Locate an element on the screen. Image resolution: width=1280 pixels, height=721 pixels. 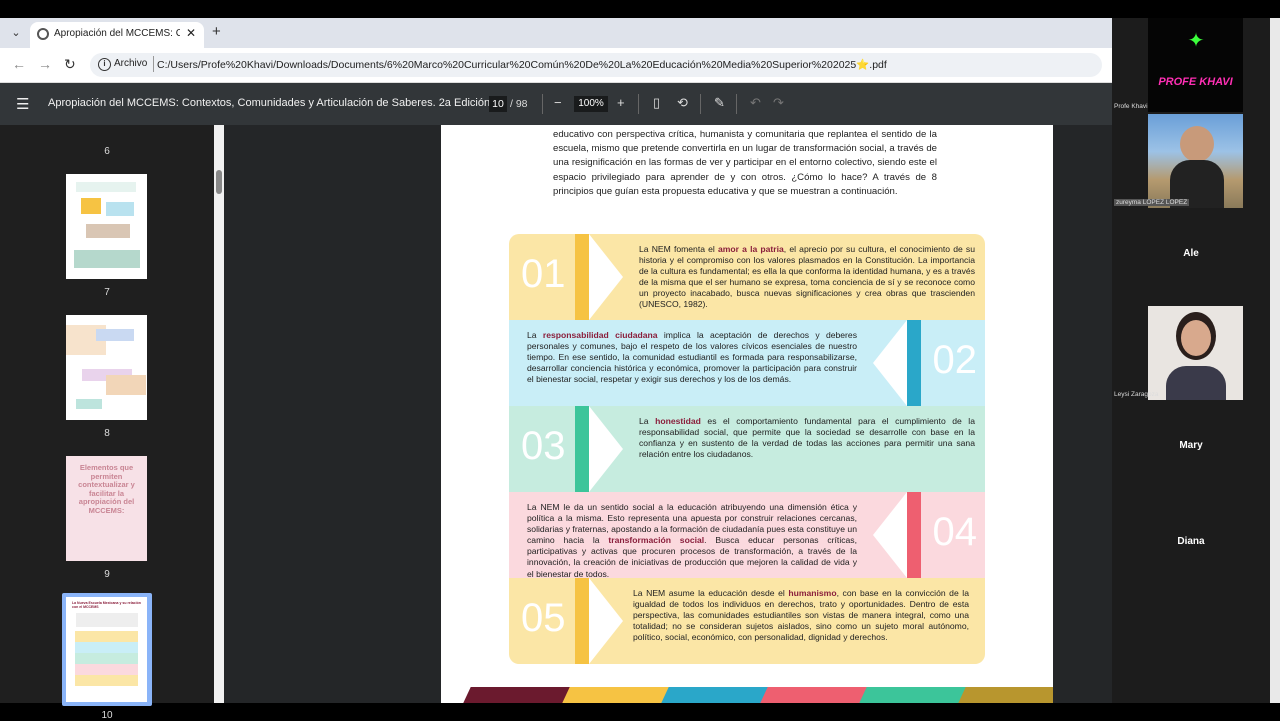
principle-number: 05 is located at coordinates (543, 618).